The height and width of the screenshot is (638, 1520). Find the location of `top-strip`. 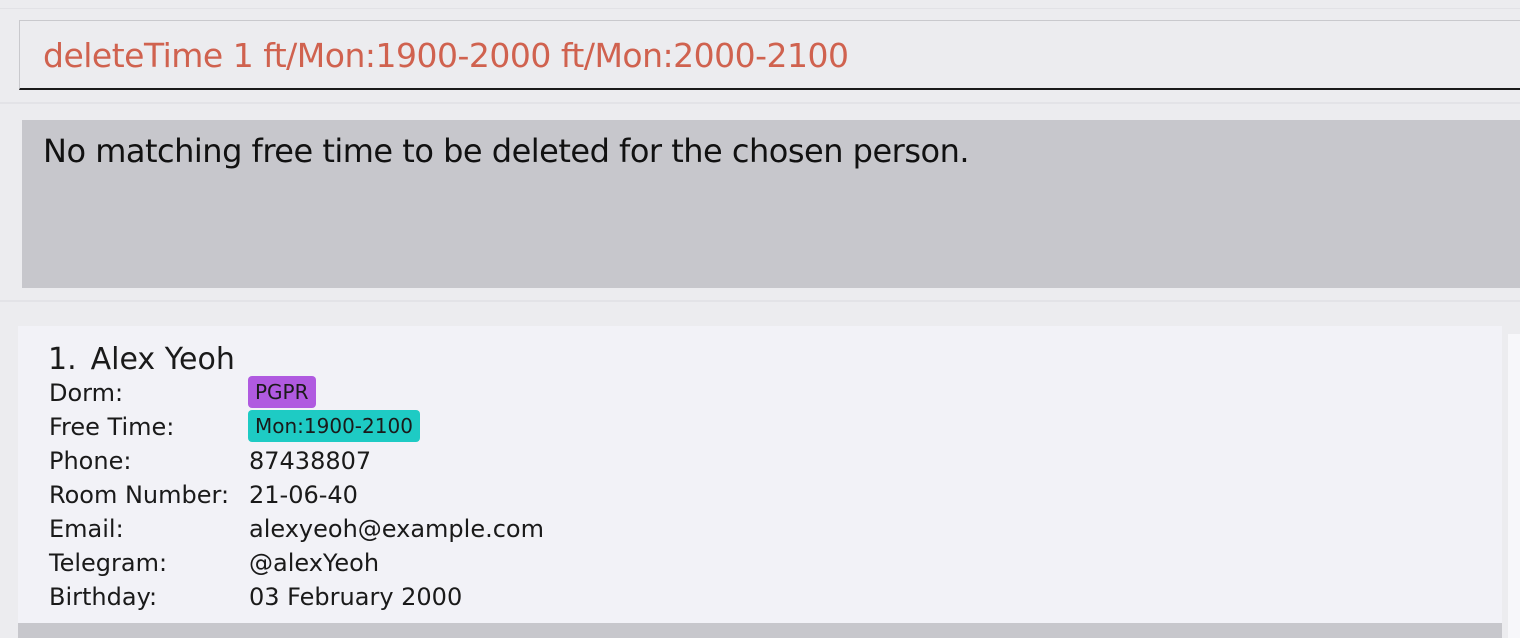

top-strip is located at coordinates (760, 4).